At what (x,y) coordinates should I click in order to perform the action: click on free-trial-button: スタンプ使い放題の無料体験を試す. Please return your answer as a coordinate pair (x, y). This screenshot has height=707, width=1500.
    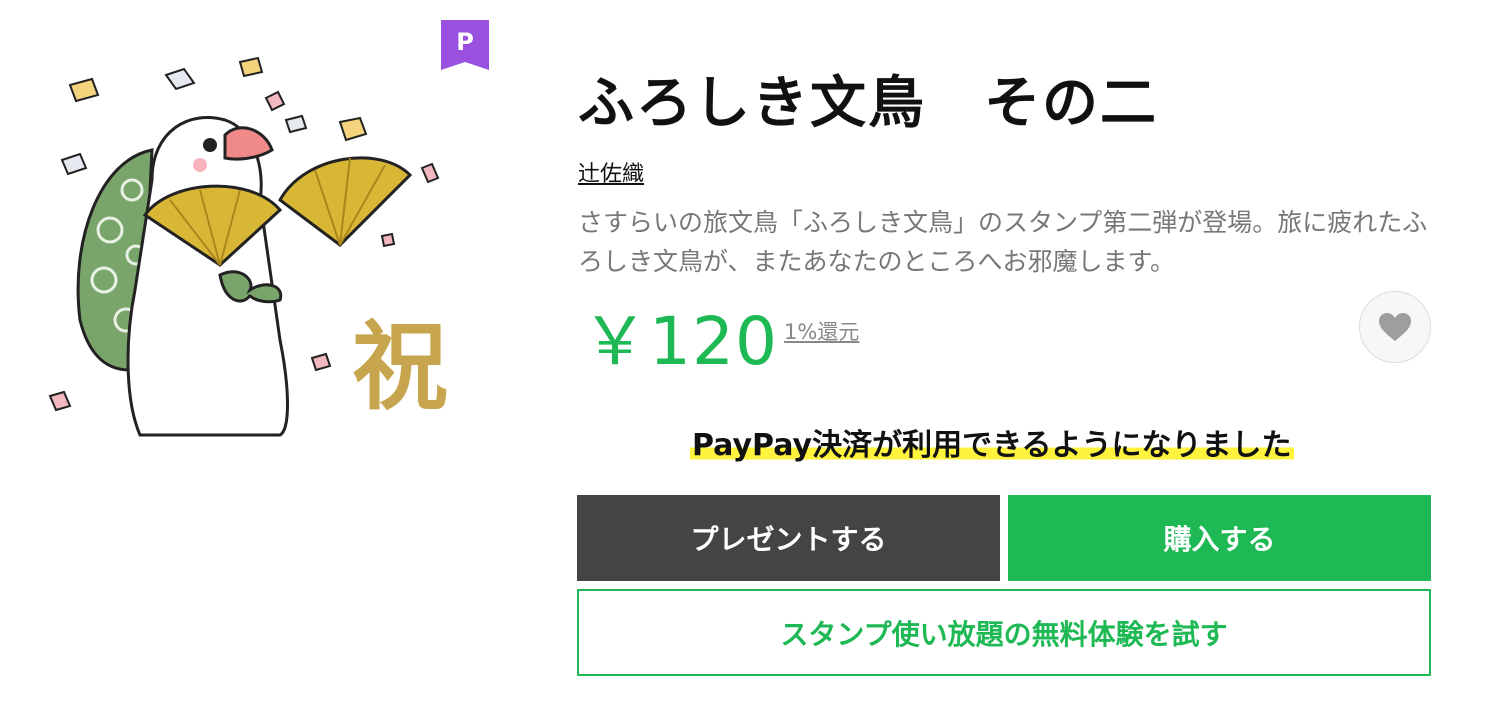
    Looking at the image, I should click on (1004, 632).